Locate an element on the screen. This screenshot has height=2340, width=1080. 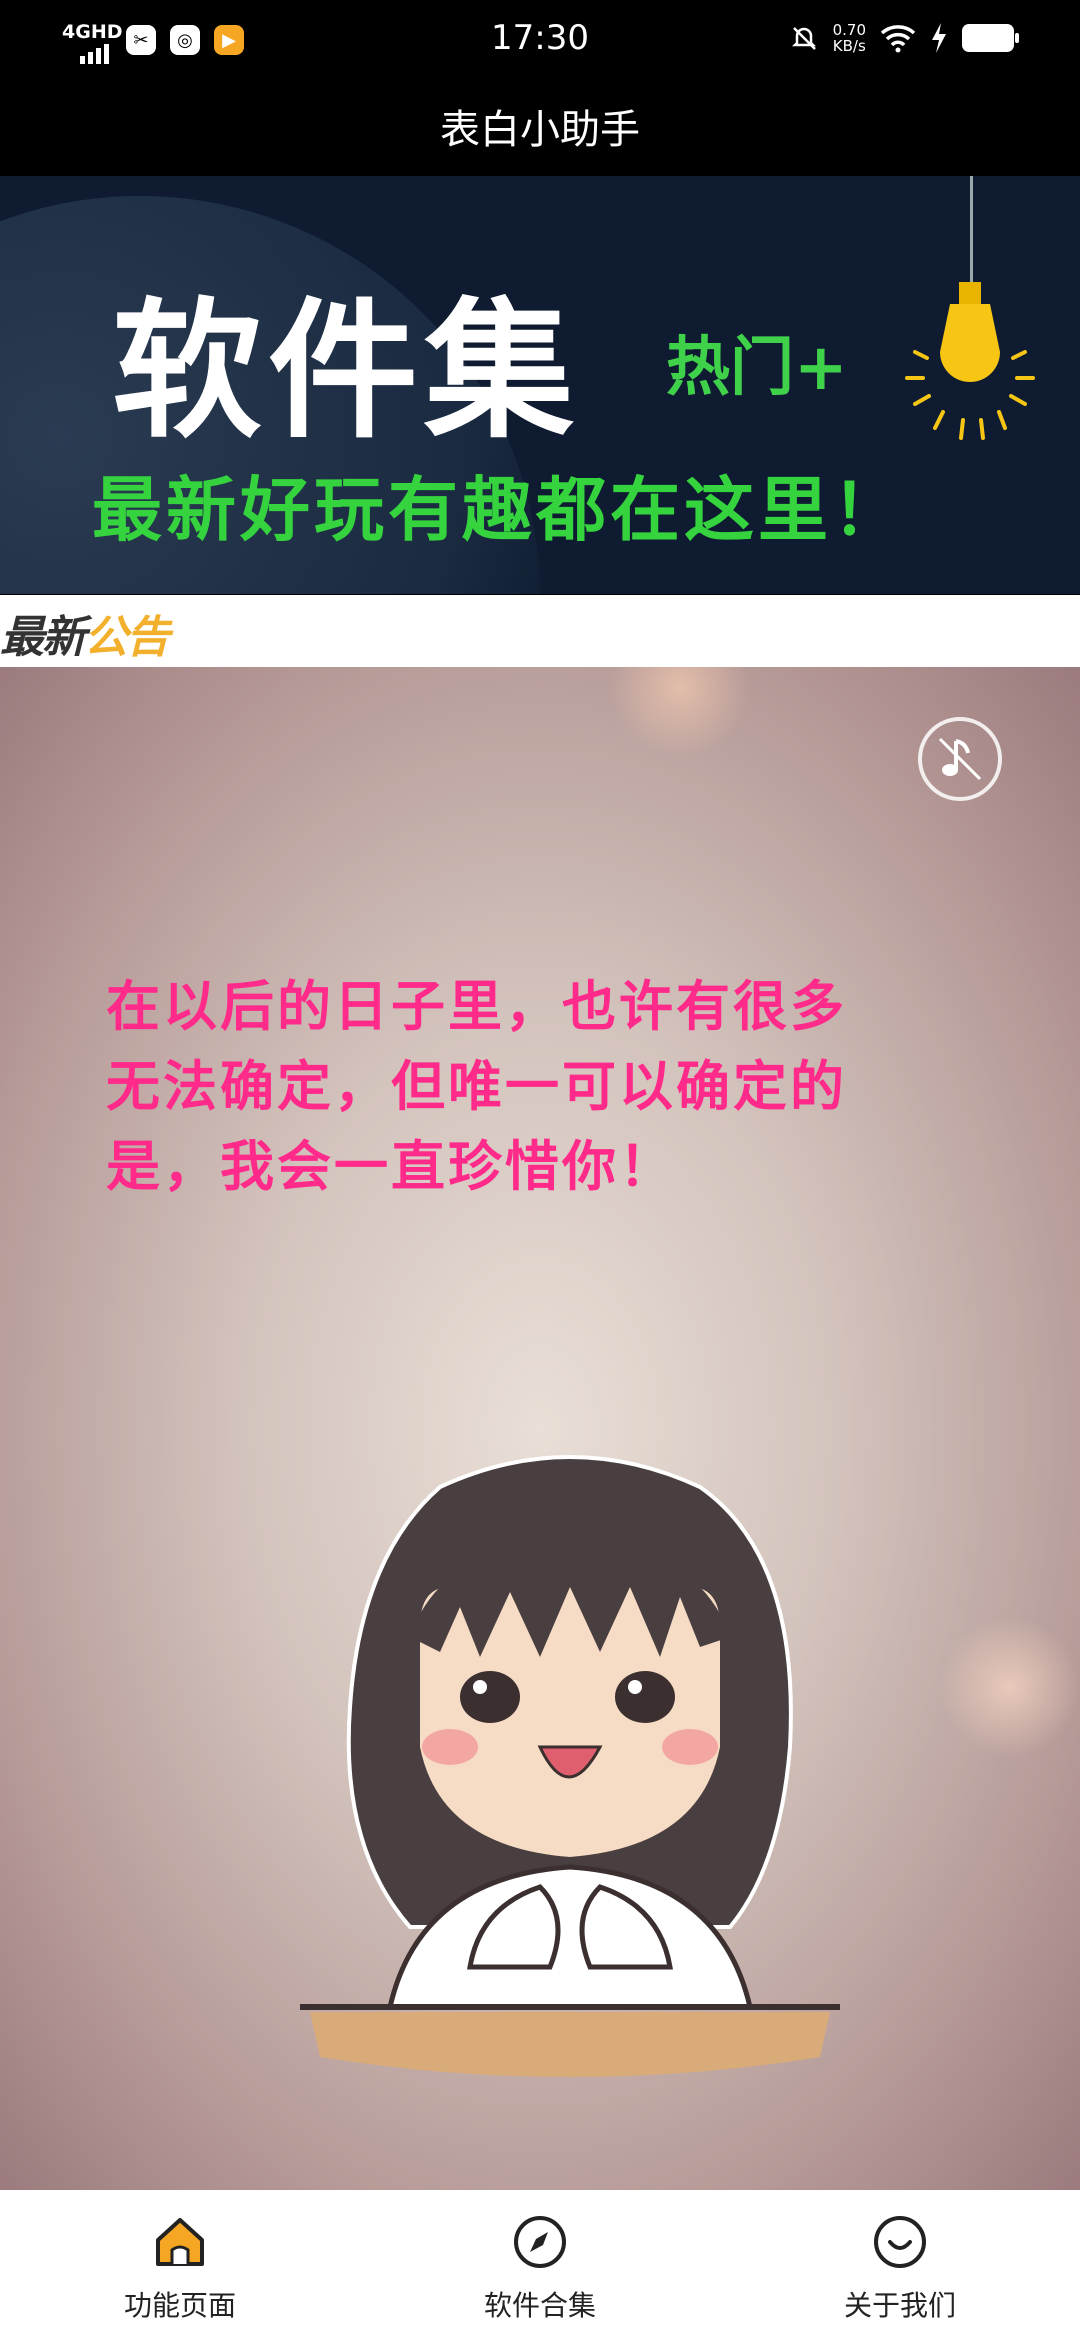
girl-illustration is located at coordinates (570, 1766).